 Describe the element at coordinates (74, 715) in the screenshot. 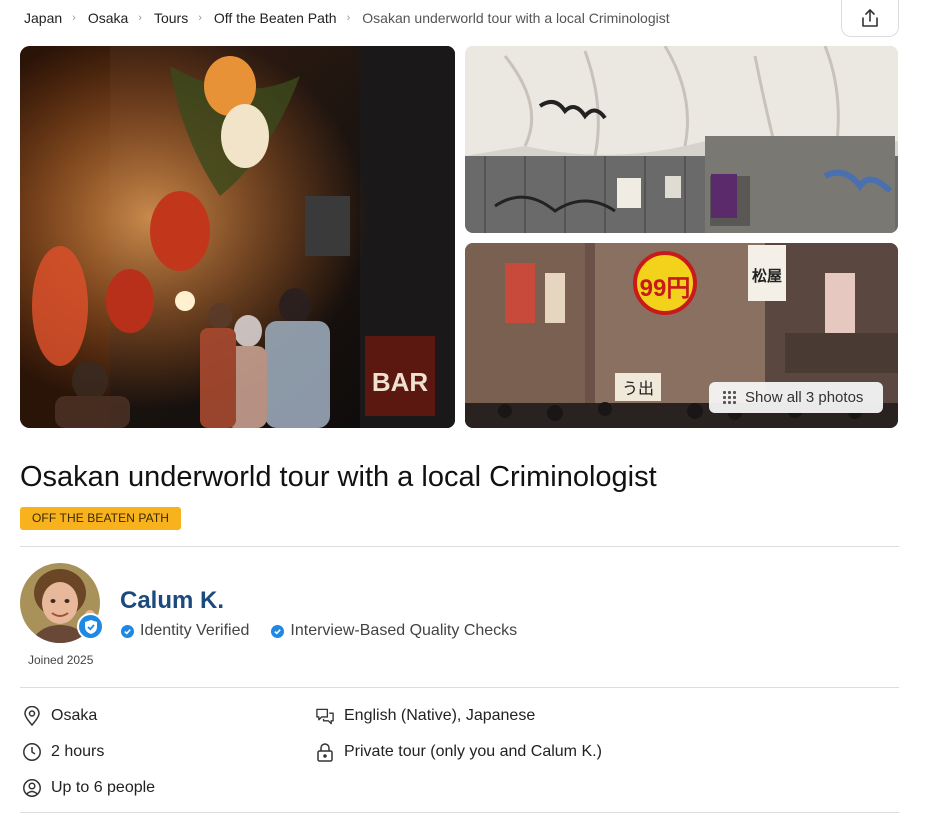

I see `fact-location-text: Osaka` at that location.